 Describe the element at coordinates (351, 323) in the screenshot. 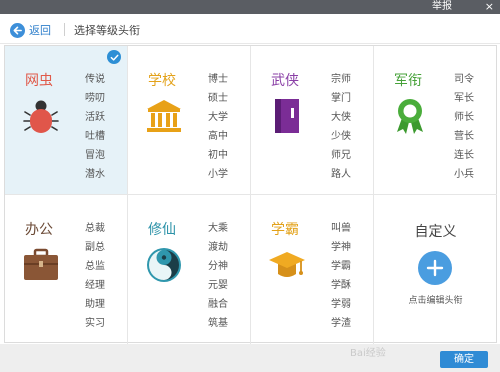

I see `title-option: 学渣` at that location.